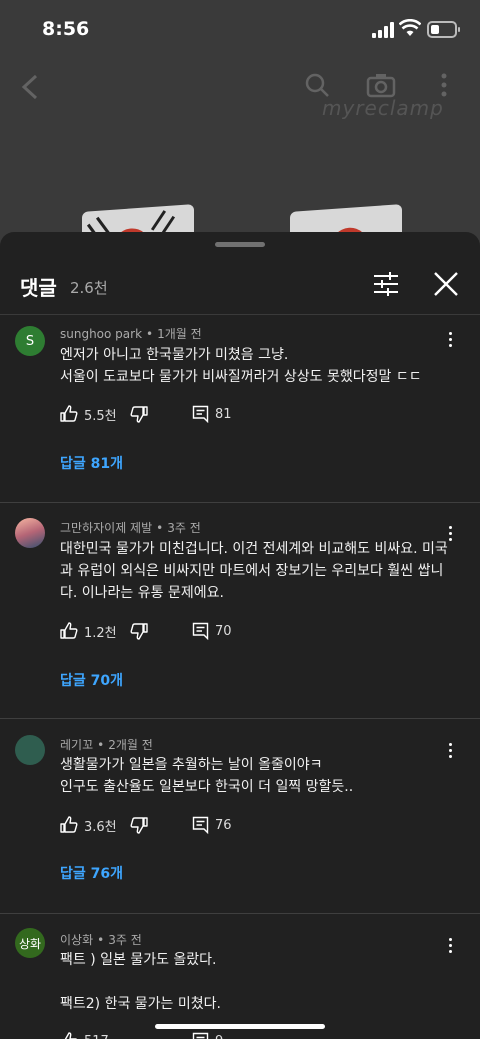 This screenshot has height=1039, width=480. I want to click on reply-count: 70, so click(223, 631).